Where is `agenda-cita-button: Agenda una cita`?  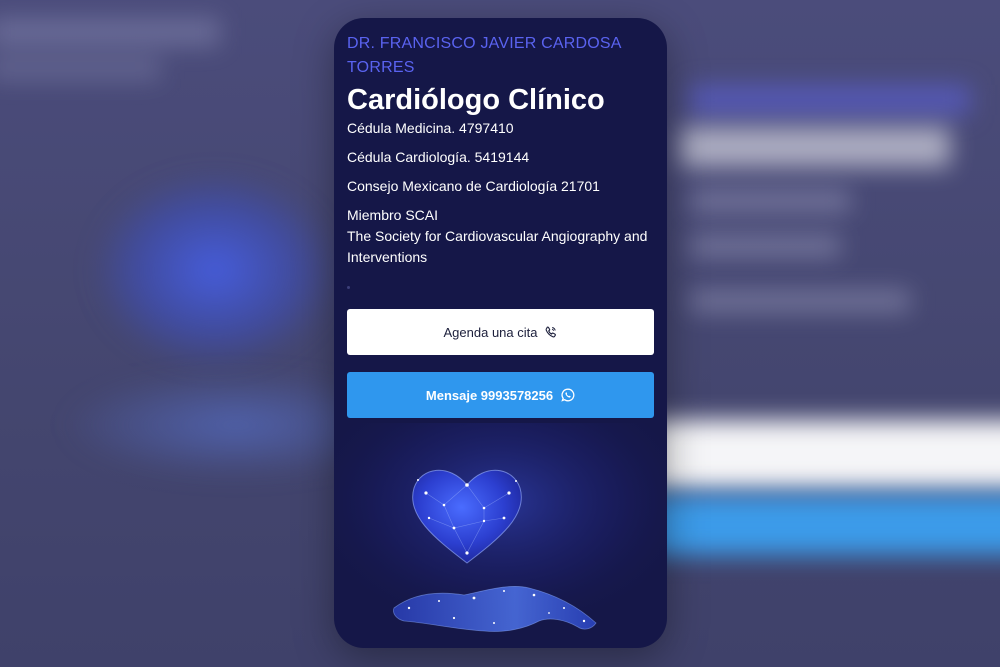 agenda-cita-button: Agenda una cita is located at coordinates (500, 332).